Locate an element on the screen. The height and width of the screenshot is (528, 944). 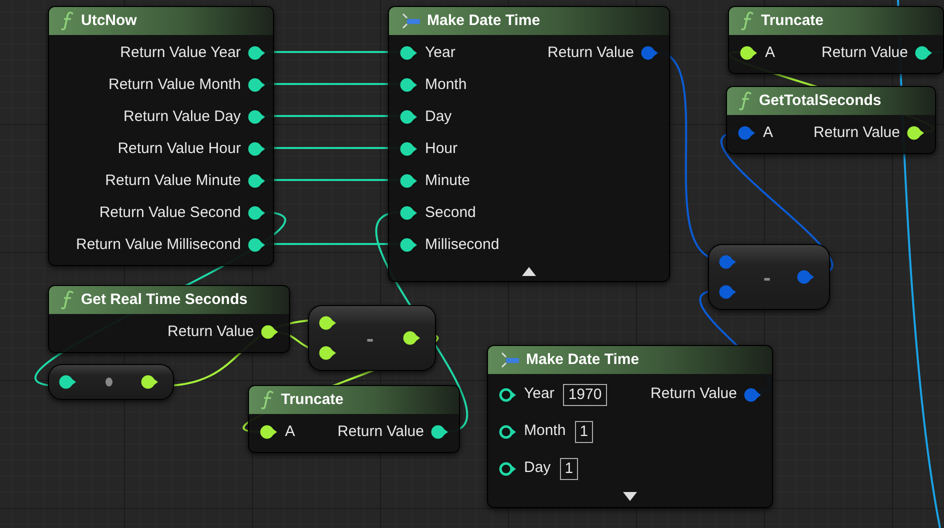
graph-node: UtcNow Return Value Year Return Value Month Return Value Day Return Value Hour Return Value Minute Return Value Second Return Value Millisecond is located at coordinates (161, 136).